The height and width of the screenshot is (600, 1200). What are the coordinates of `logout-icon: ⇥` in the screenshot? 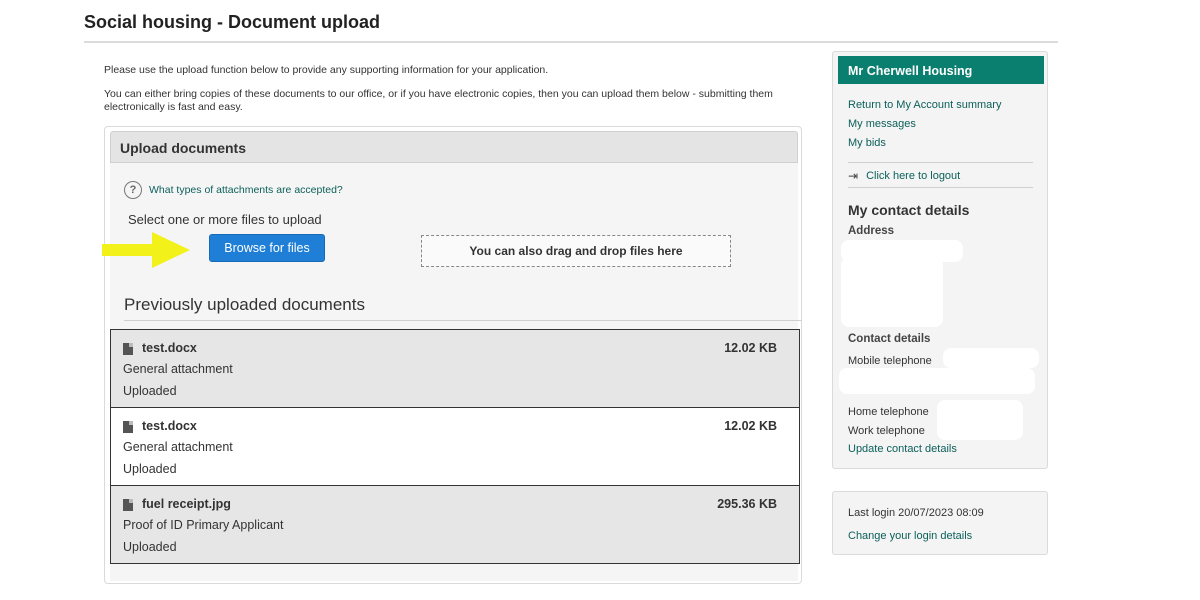 It's located at (853, 176).